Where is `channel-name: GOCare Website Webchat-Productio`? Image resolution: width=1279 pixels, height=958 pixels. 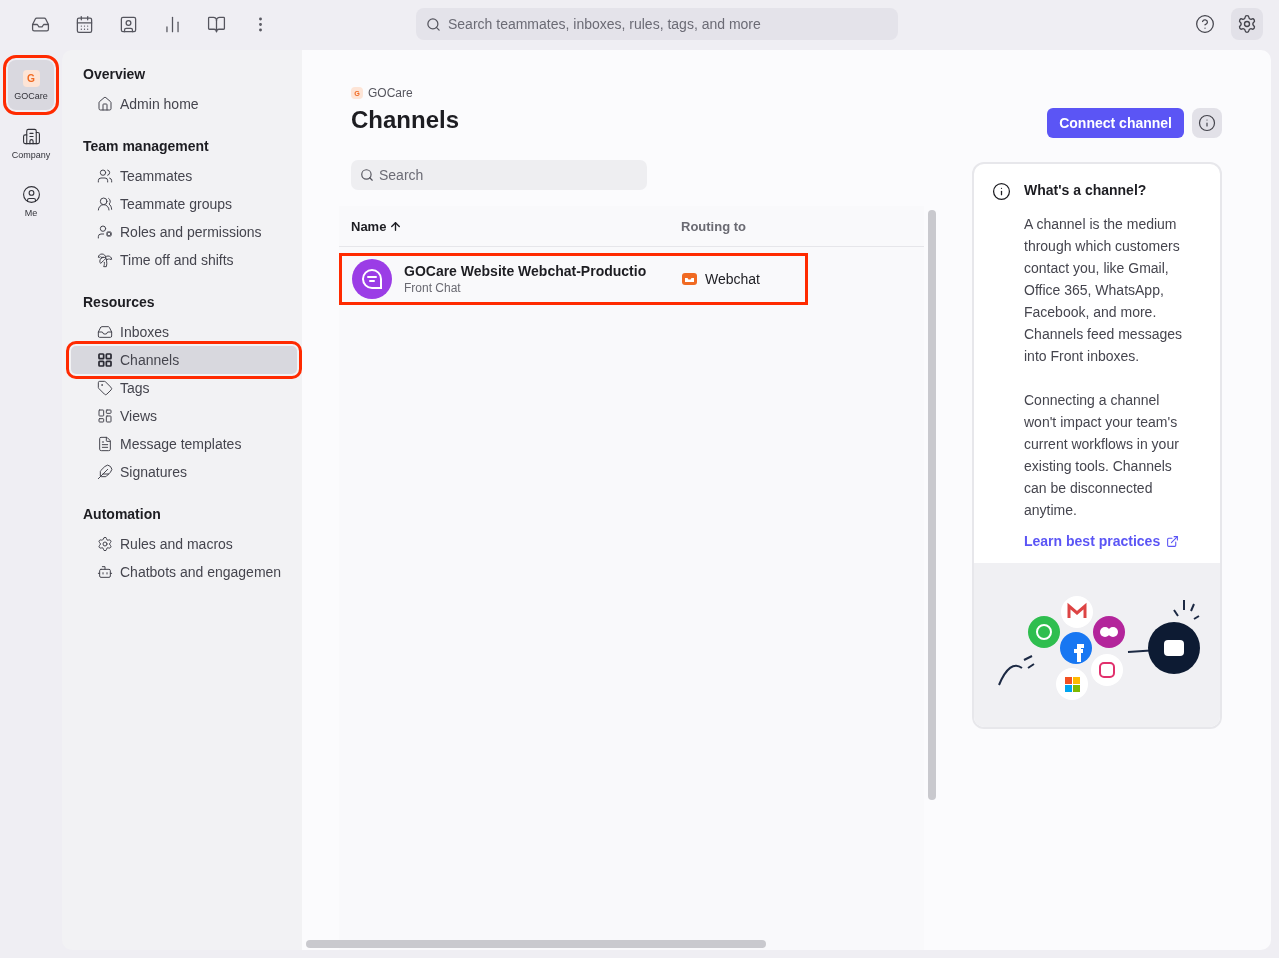
channel-name: GOCare Website Webchat-Productio is located at coordinates (526, 271).